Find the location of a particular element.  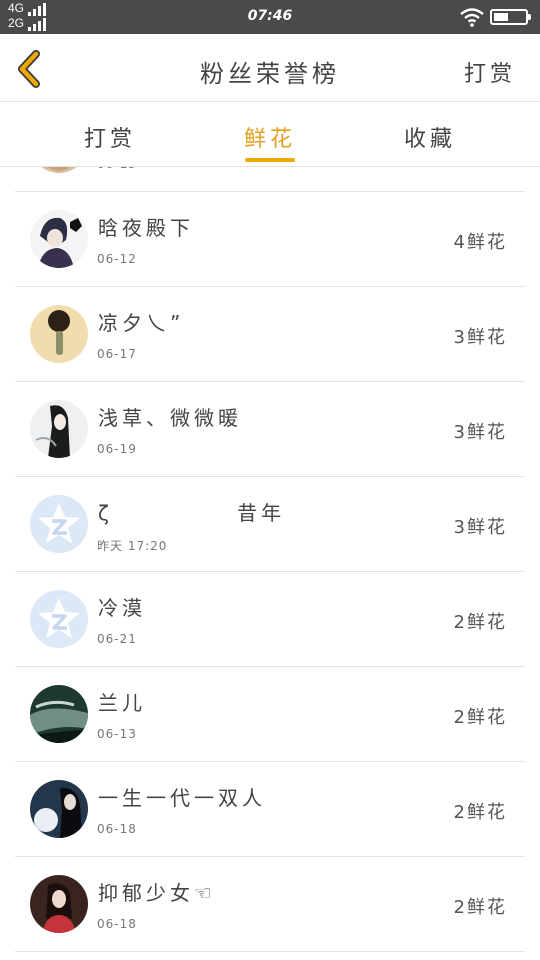

item-name: 抑郁少女☜ is located at coordinates (157, 893).